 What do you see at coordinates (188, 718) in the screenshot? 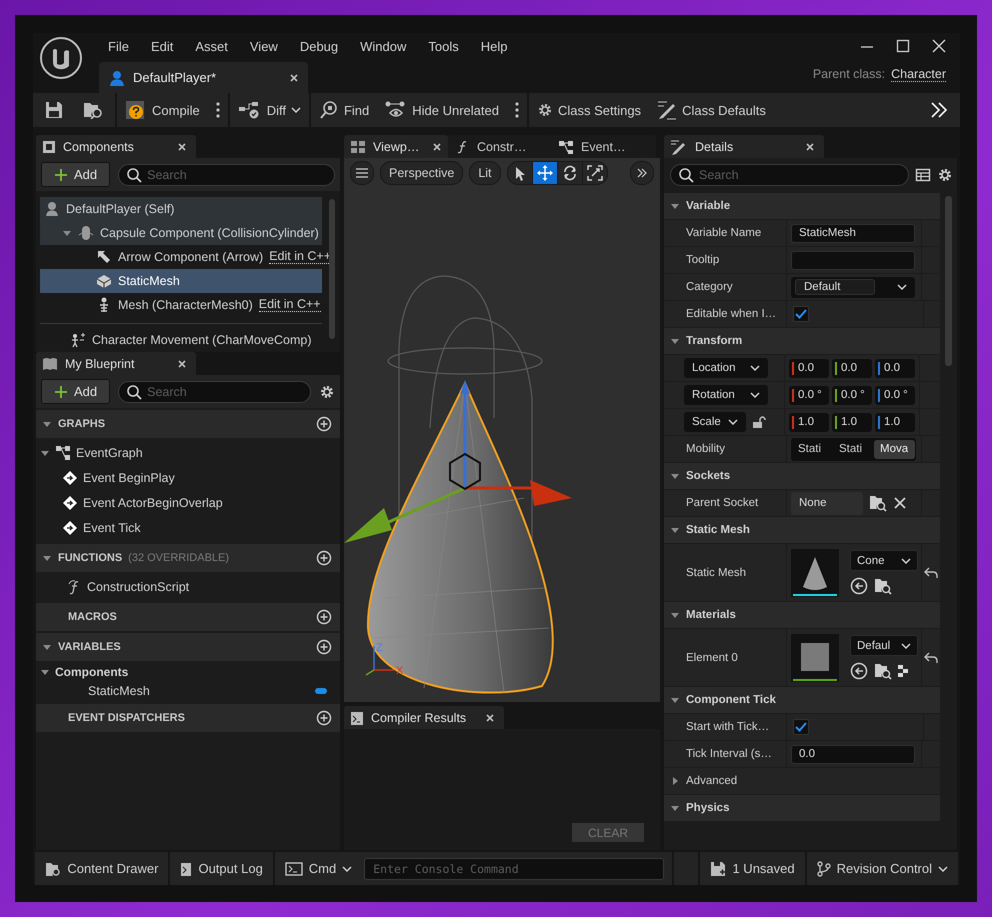
I see `section-header: EVENT DISPATCHERS` at bounding box center [188, 718].